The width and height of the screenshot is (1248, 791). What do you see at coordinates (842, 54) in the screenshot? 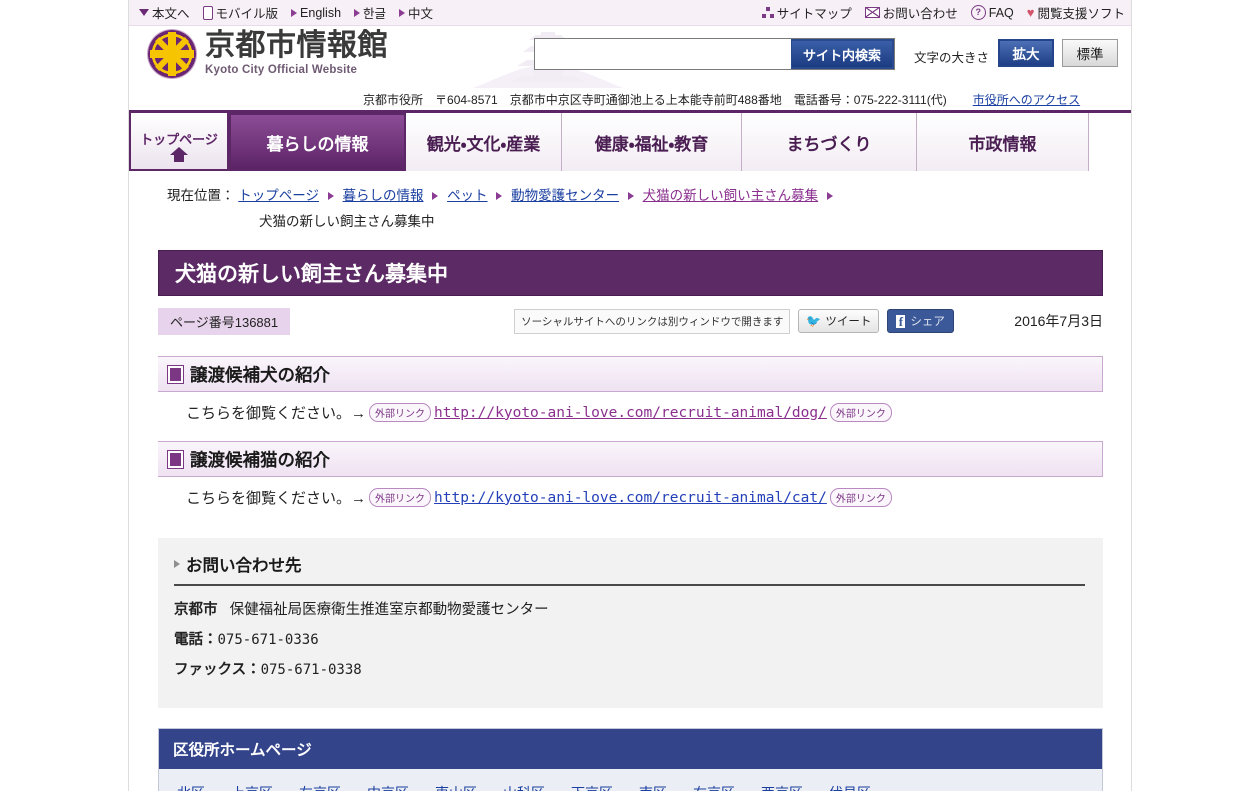
I see `search-button: サイト内検索` at bounding box center [842, 54].